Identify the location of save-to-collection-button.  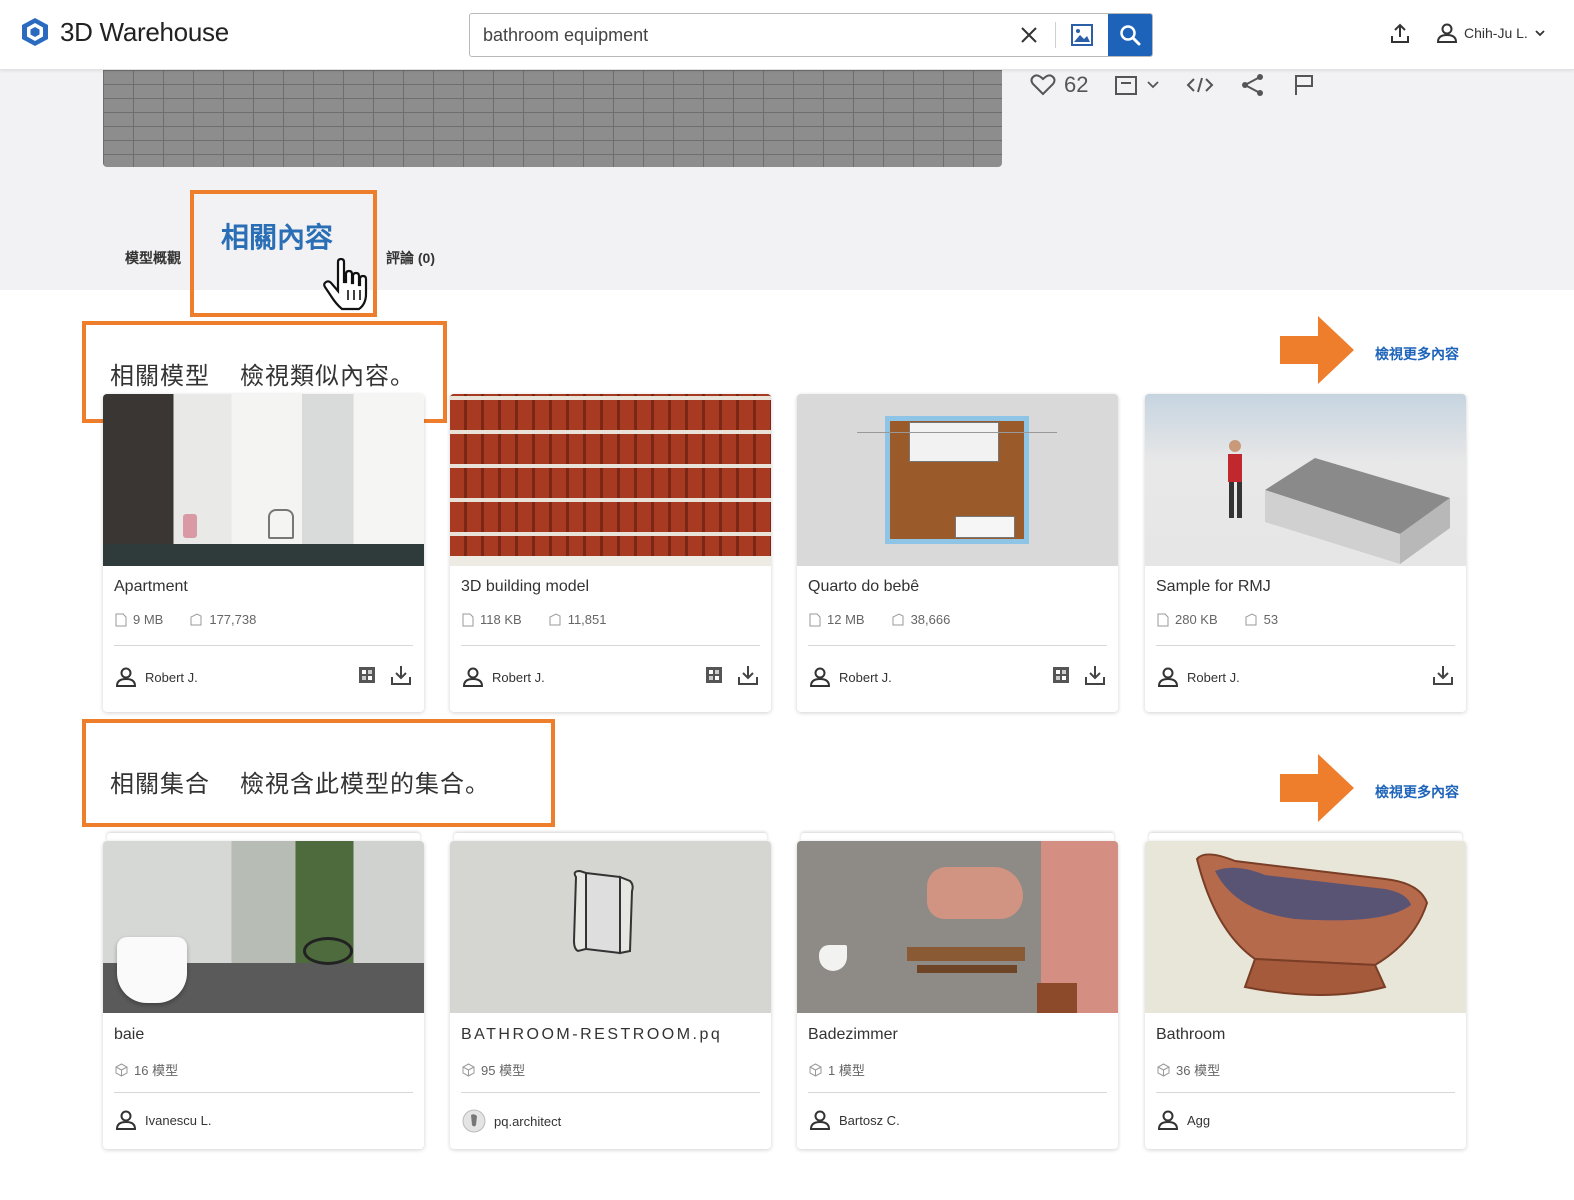
(1137, 85).